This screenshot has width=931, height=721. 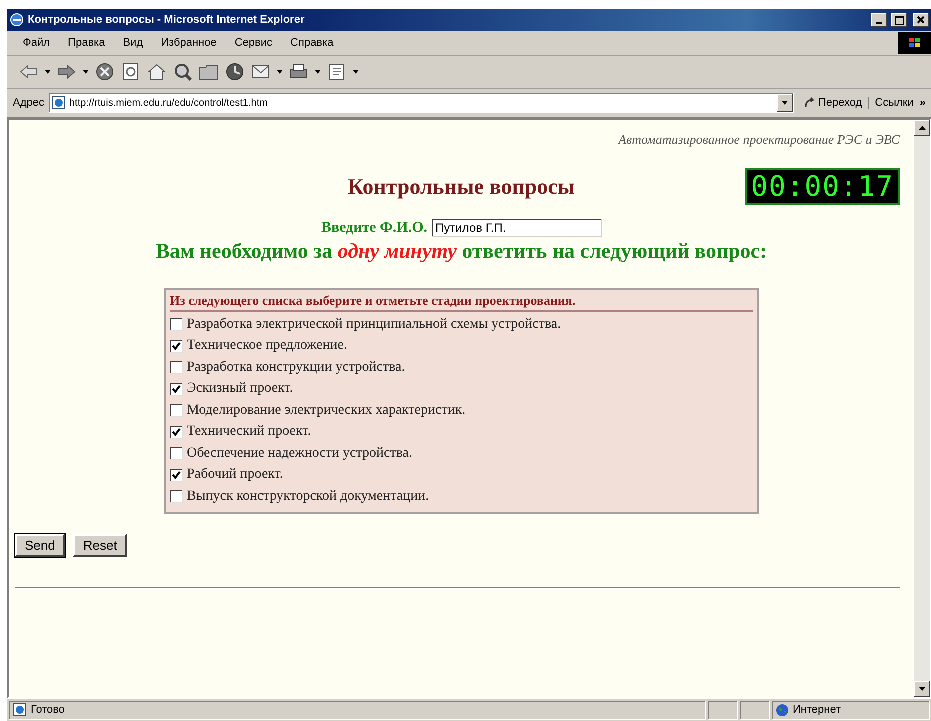 What do you see at coordinates (157, 72) in the screenshot?
I see `home-icon` at bounding box center [157, 72].